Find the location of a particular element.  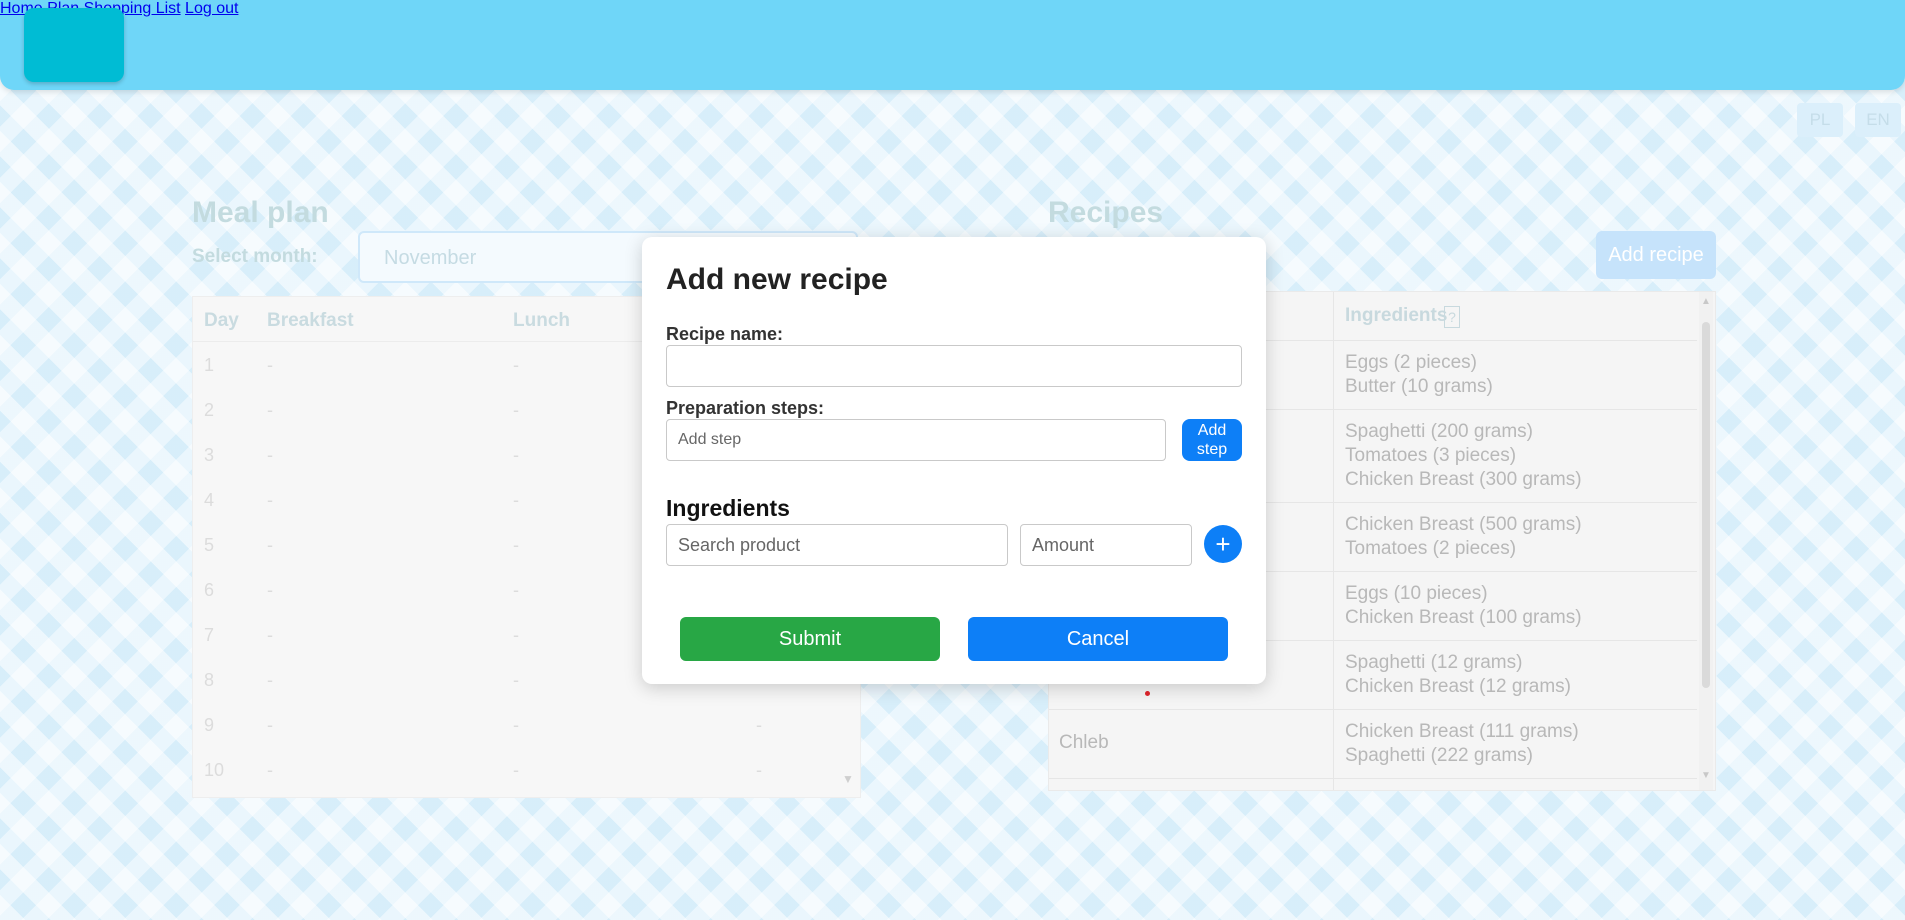

ingredient-item: Spaghetti (12 grams) is located at coordinates (1434, 662).